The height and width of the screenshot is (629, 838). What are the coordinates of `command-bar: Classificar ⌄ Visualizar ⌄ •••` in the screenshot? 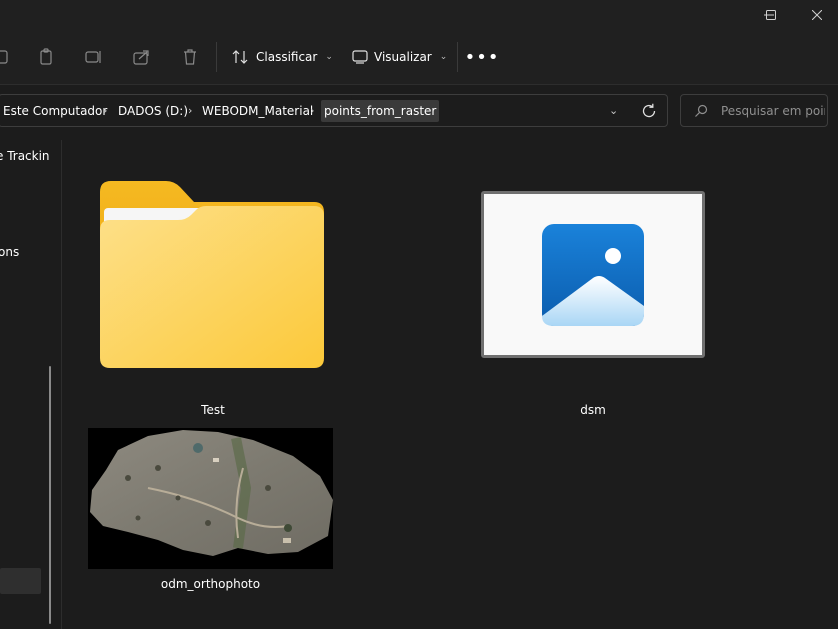 It's located at (419, 57).